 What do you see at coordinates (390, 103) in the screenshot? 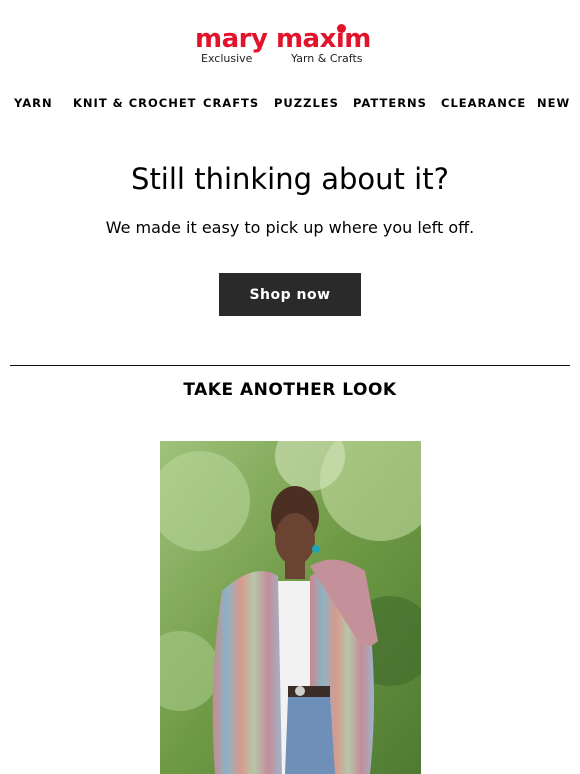
I see `nav-item-patterns: PATTERNS` at bounding box center [390, 103].